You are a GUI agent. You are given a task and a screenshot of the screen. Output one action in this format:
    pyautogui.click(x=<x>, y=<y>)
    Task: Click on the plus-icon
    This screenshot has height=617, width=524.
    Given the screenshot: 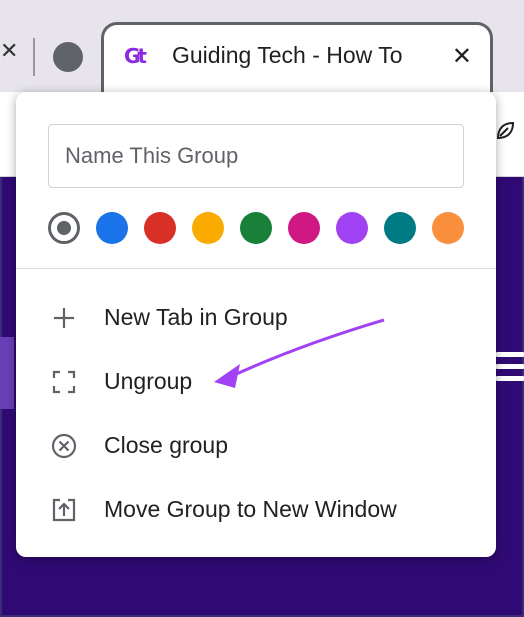 What is the action you would take?
    pyautogui.click(x=64, y=318)
    